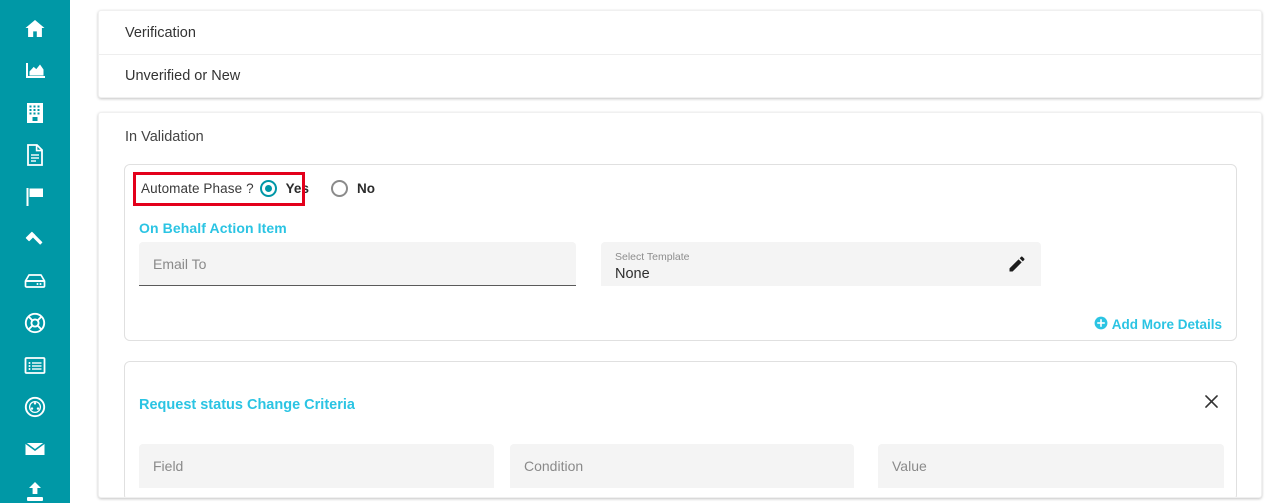  I want to click on sidebar-item-lists, so click(35, 365).